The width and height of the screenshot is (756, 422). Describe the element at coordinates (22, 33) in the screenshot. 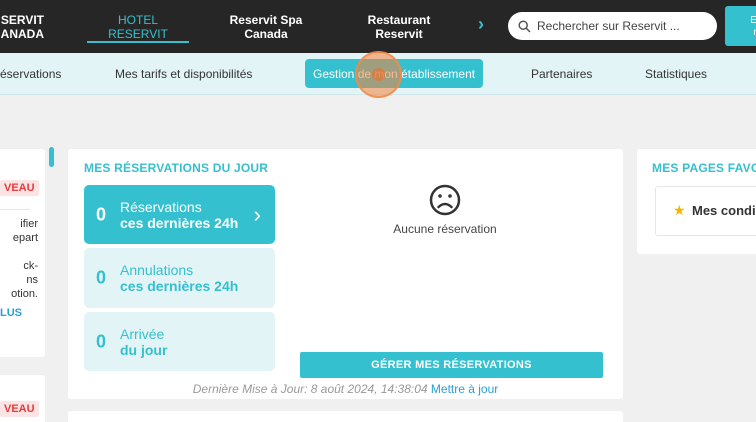

I see `brand-line2: ANADA` at that location.